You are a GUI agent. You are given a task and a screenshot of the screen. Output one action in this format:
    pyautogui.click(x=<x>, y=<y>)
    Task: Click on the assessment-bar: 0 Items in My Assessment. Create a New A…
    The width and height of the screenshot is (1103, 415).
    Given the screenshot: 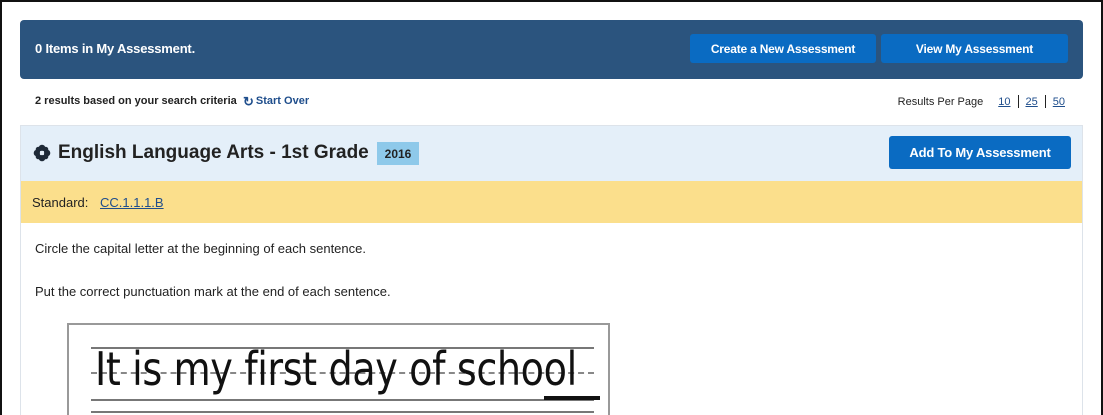 What is the action you would take?
    pyautogui.click(x=551, y=49)
    